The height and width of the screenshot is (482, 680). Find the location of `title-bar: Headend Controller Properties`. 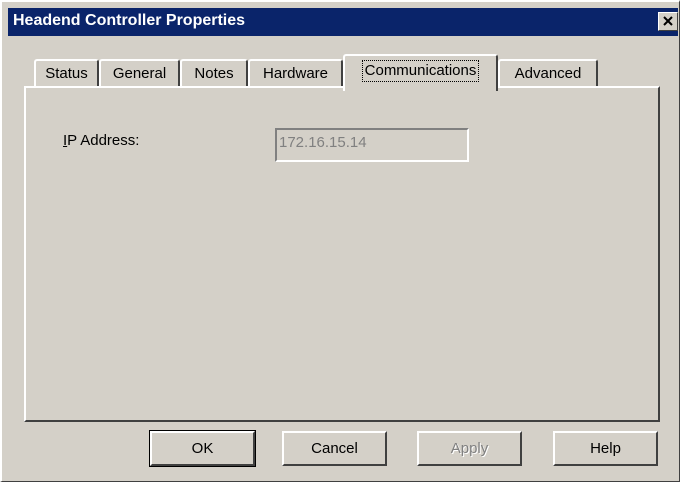

title-bar: Headend Controller Properties is located at coordinates (343, 22).